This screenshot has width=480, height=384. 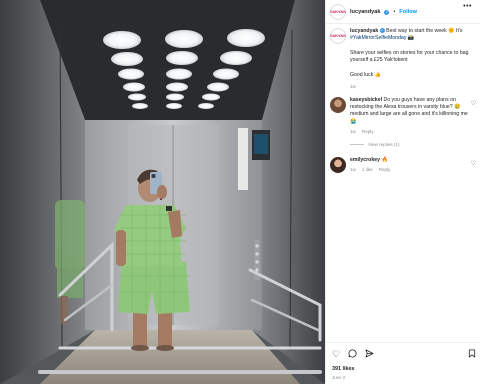 I want to click on caption-avatar-text-line-2: YAK, so click(x=342, y=35).